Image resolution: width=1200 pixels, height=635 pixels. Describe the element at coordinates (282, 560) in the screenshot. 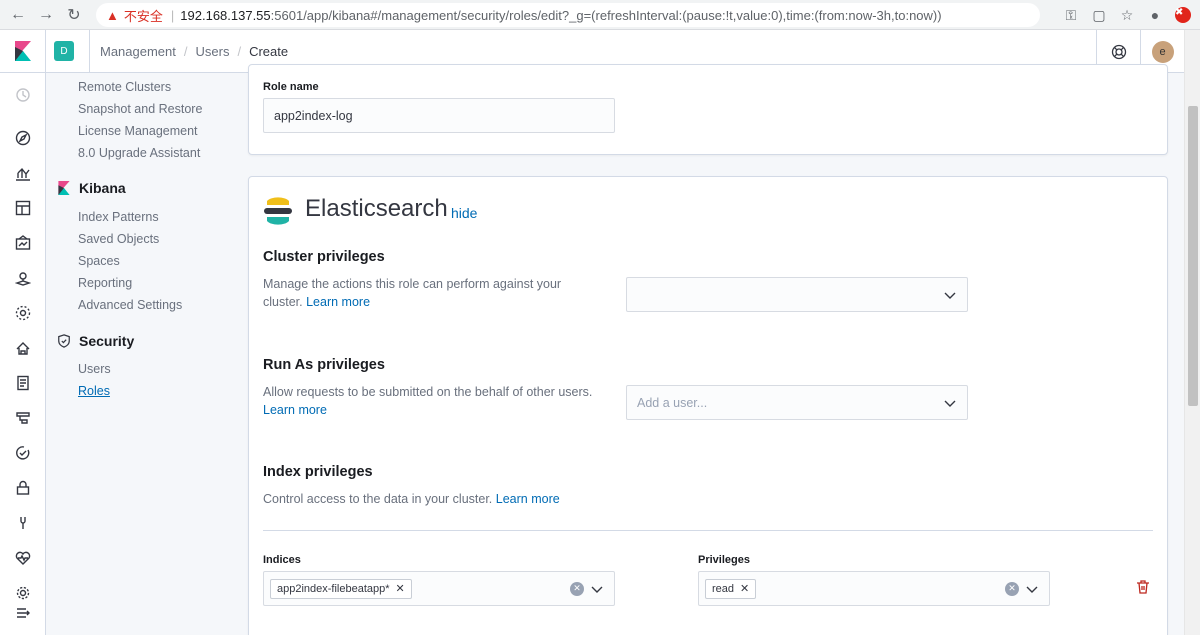

I see `indices-label: Indices` at that location.